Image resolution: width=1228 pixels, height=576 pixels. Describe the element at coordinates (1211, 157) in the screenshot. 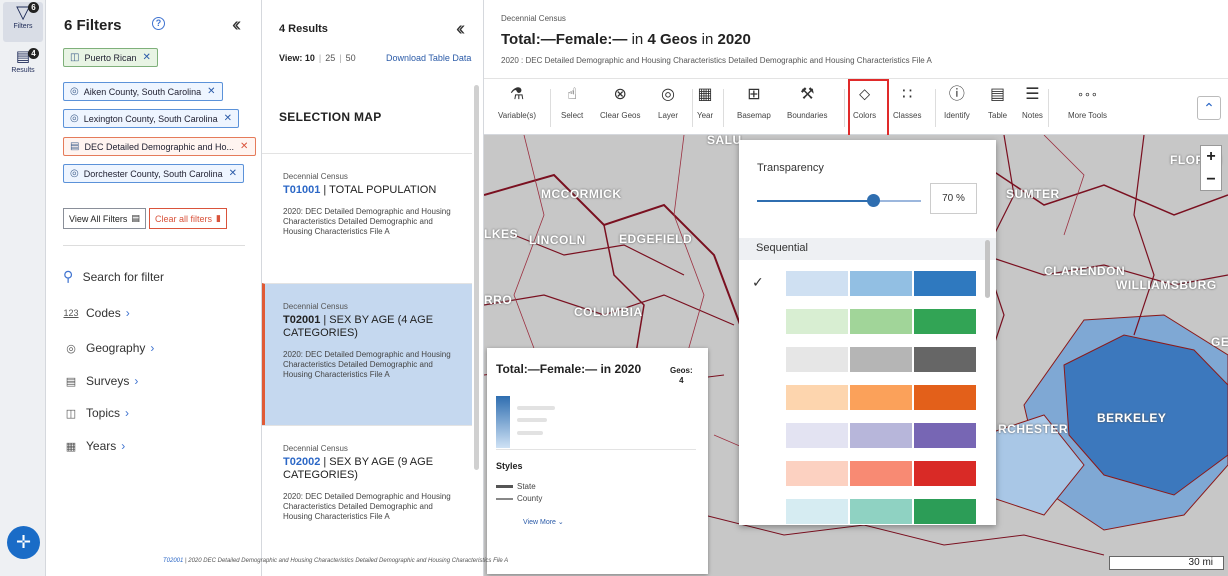

I see `zoom-in-button: +` at that location.